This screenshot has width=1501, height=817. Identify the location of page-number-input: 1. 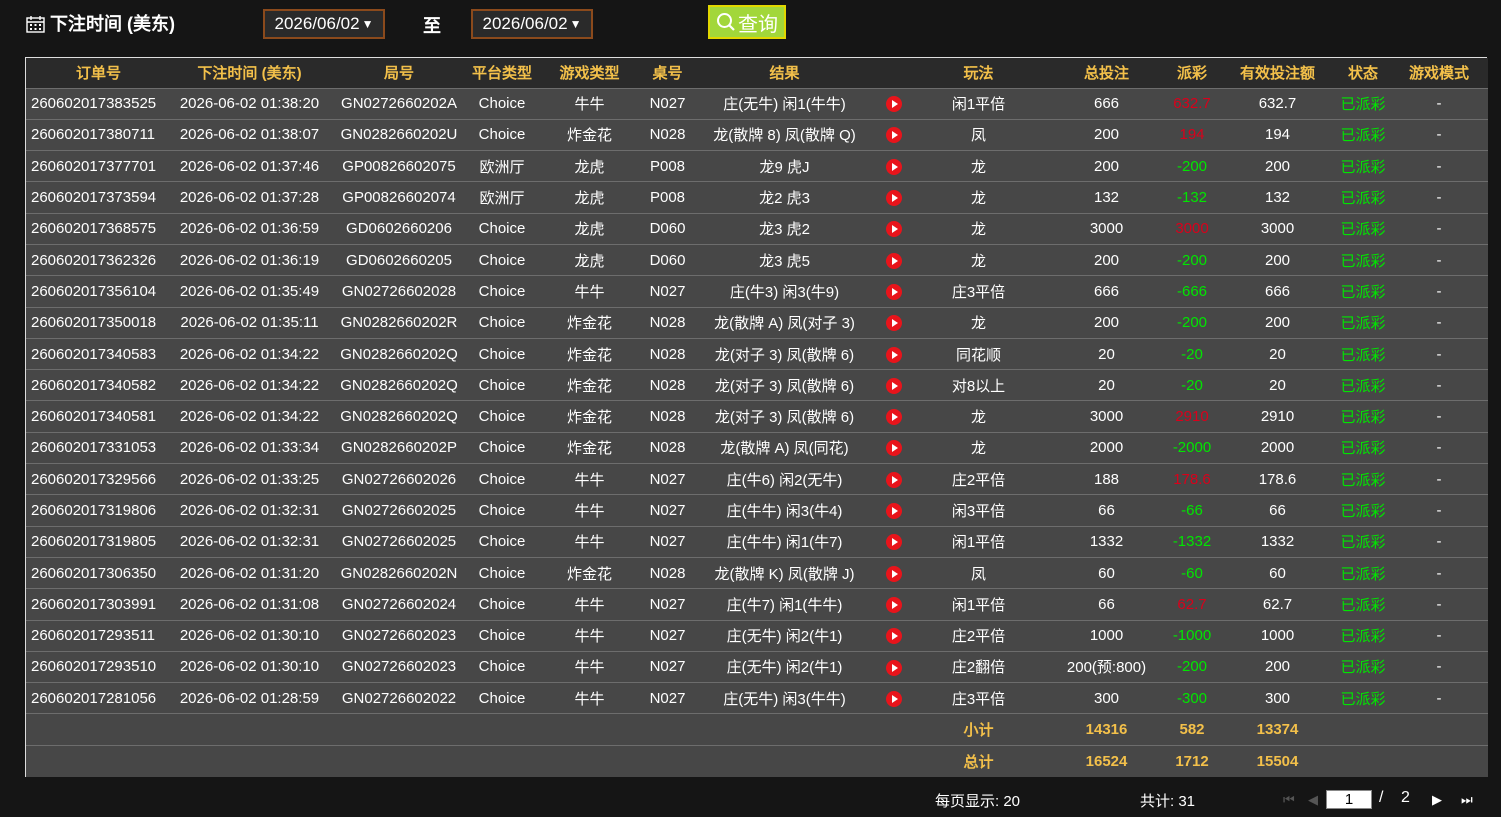
(1349, 799).